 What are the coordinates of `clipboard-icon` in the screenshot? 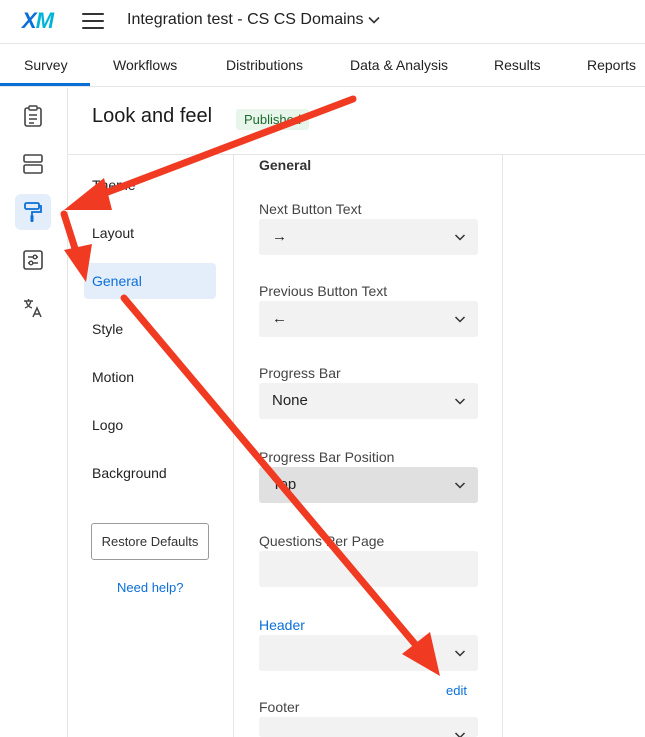 It's located at (33, 116).